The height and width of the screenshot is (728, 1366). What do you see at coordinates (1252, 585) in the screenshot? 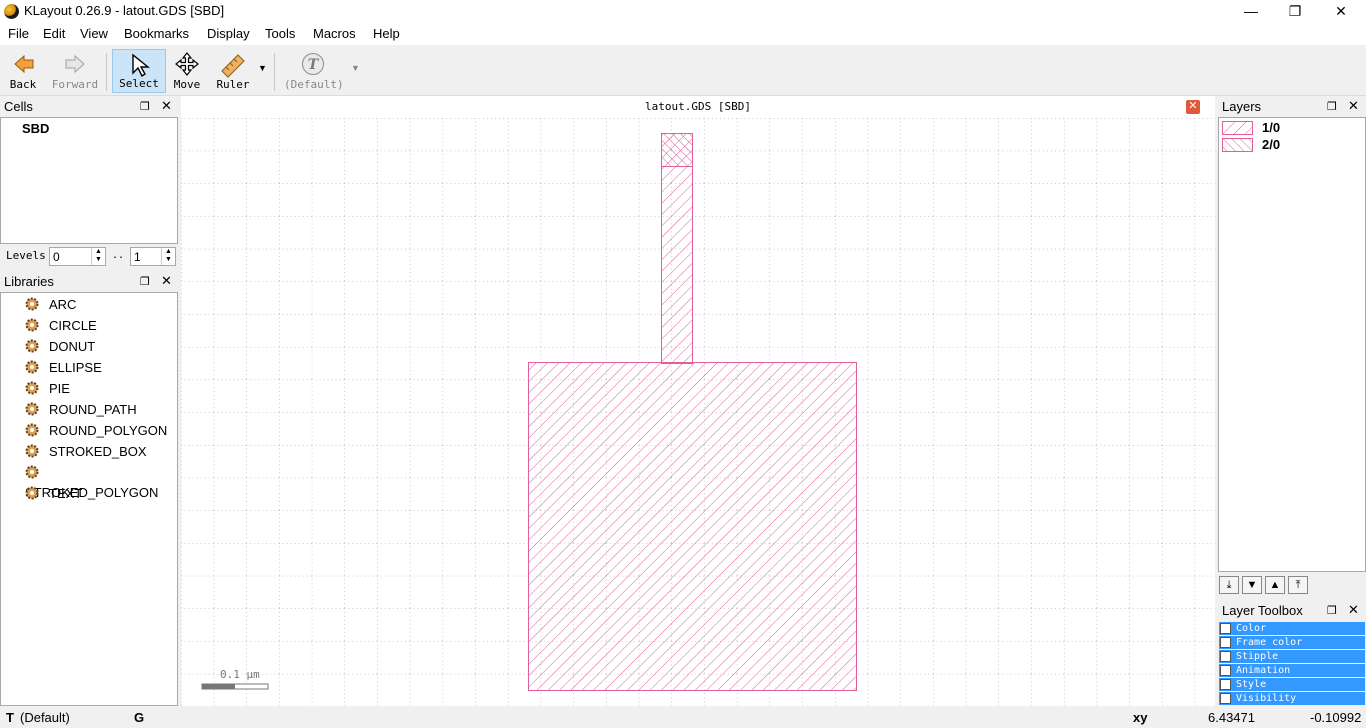
I see `move-layer-down-icon: ▼` at bounding box center [1252, 585].